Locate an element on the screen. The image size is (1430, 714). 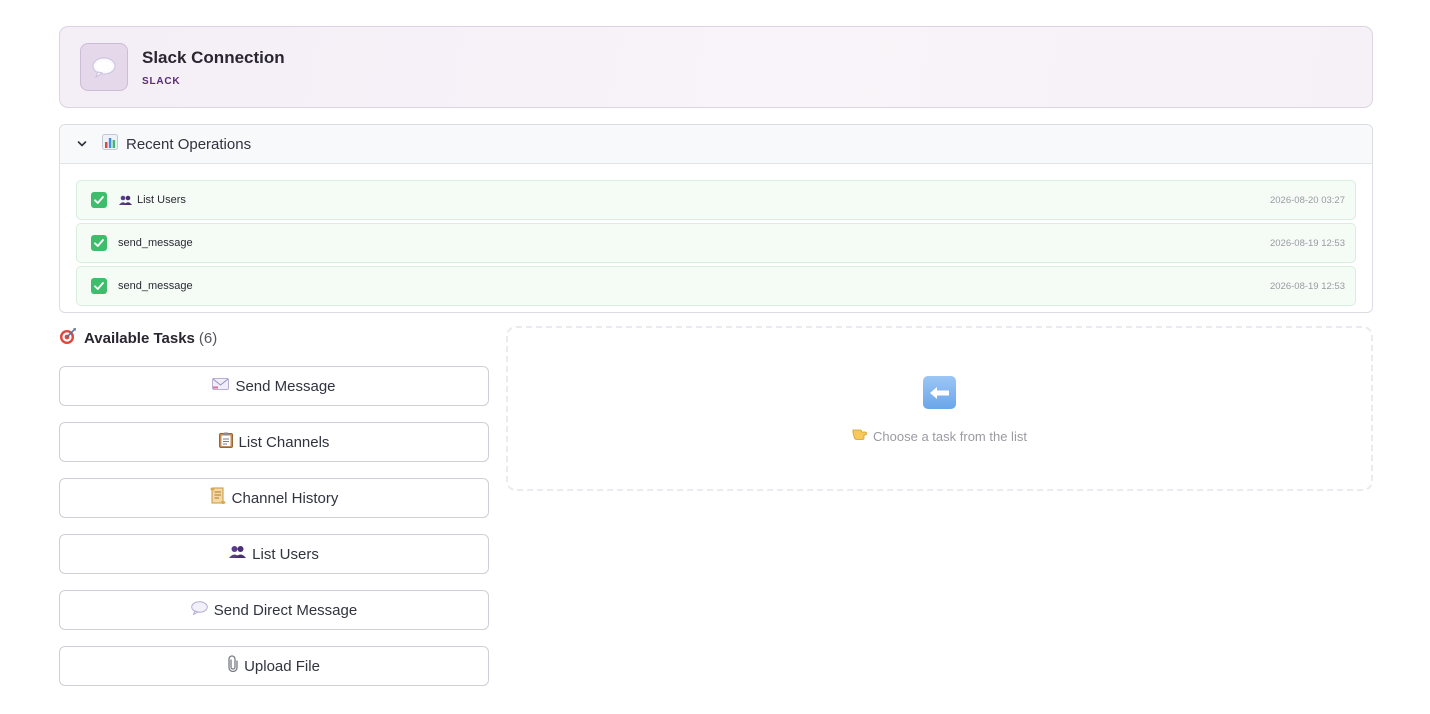
operation-label: List Users is located at coordinates (161, 200).